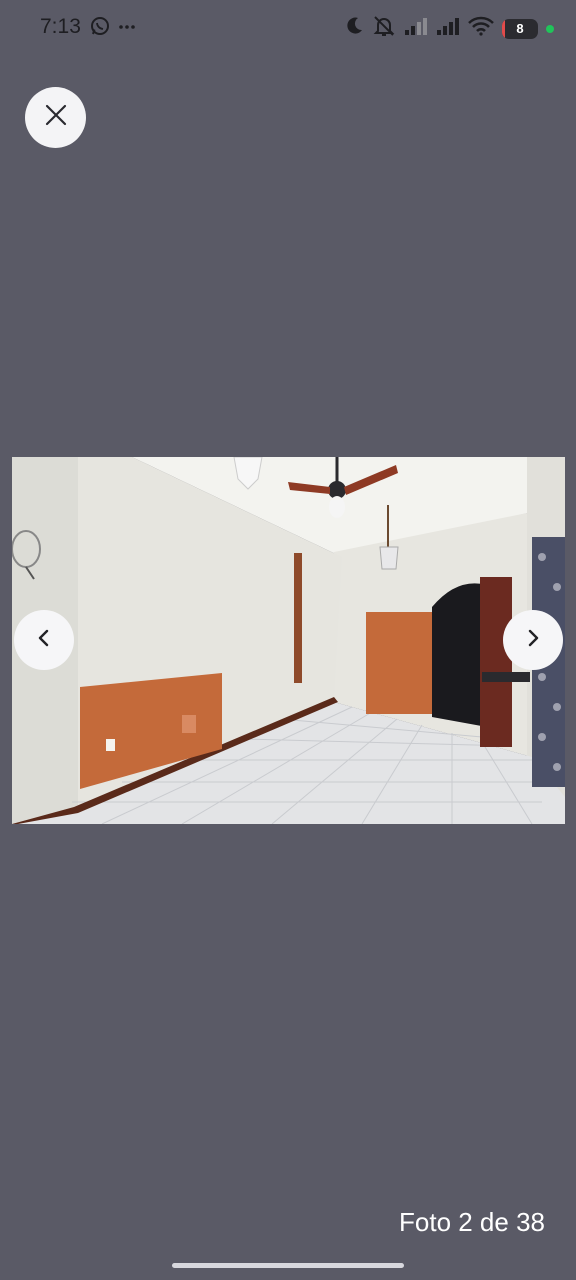 The height and width of the screenshot is (1280, 576). I want to click on previous-photo-button, so click(44, 640).